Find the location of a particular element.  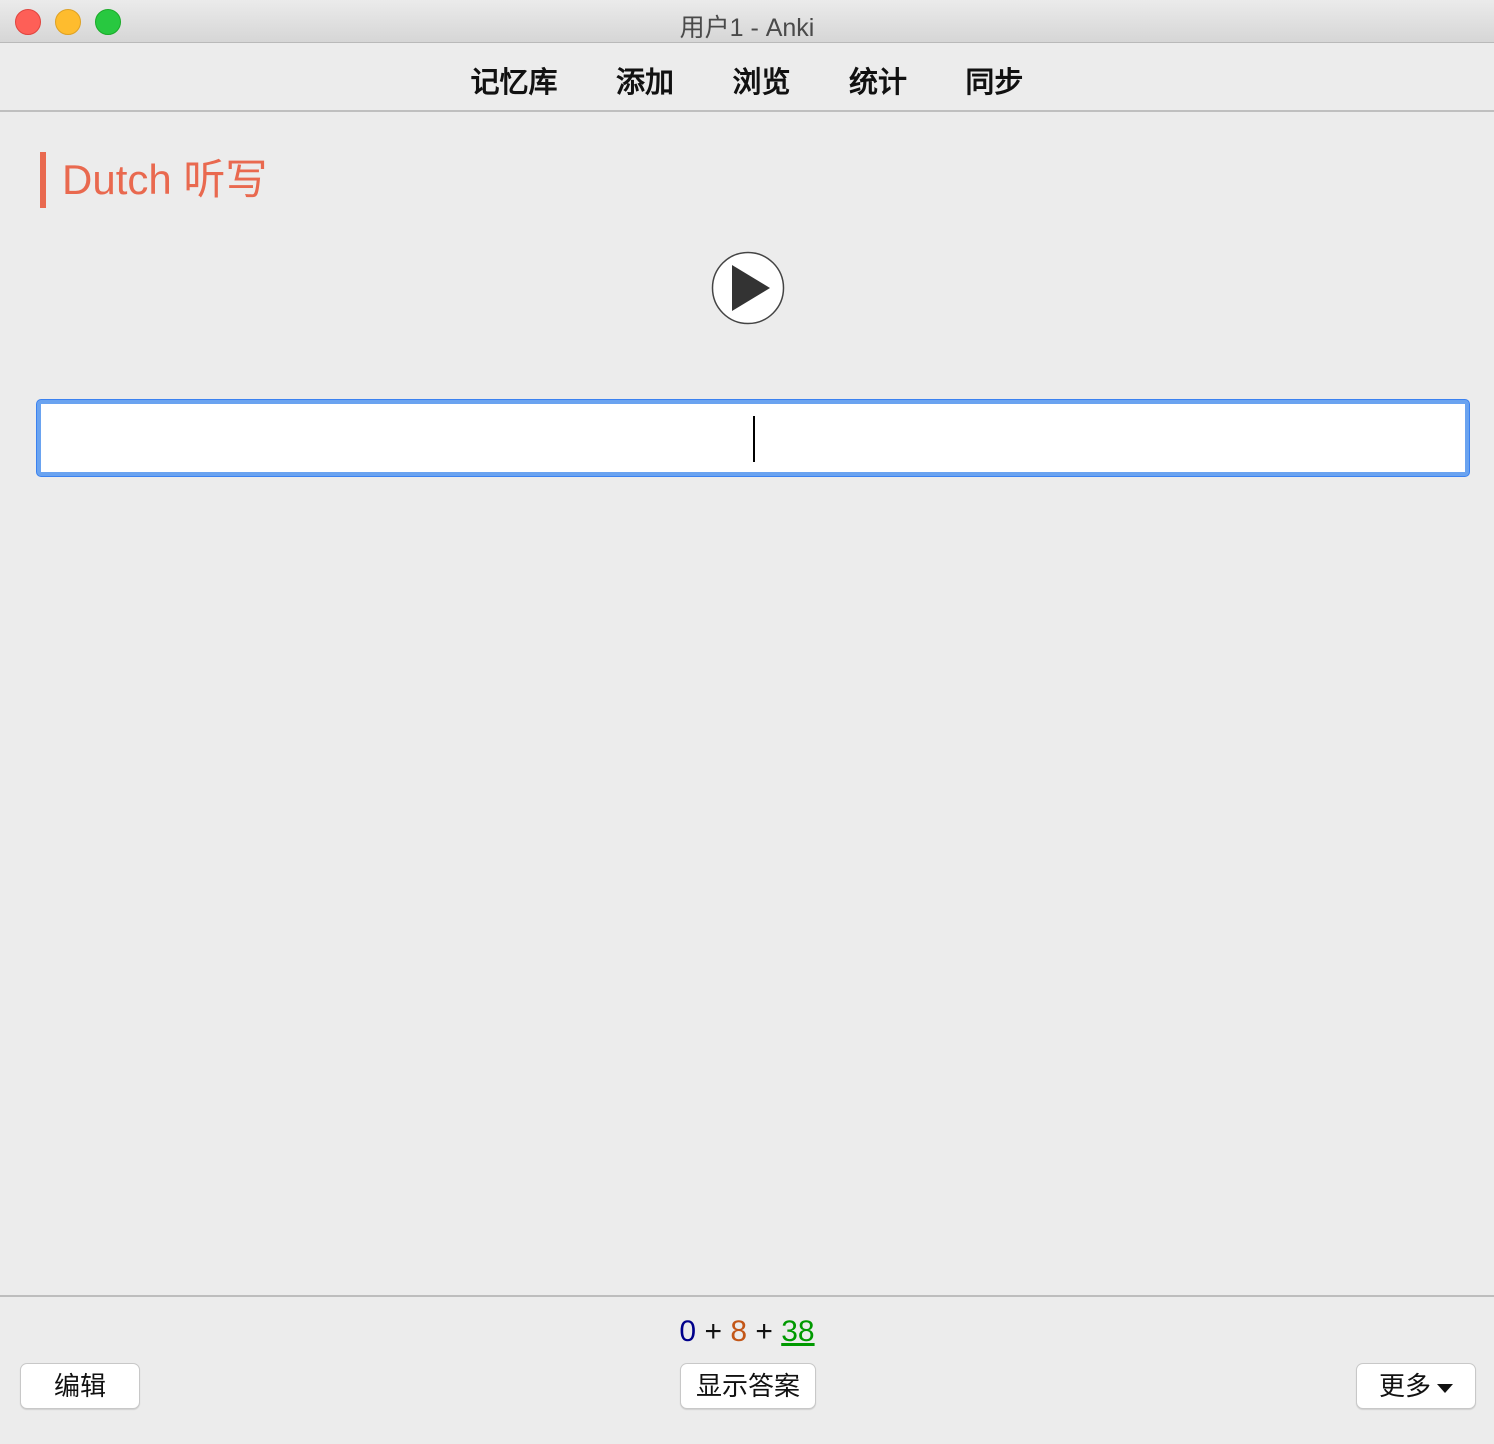

text-caret is located at coordinates (754, 439).